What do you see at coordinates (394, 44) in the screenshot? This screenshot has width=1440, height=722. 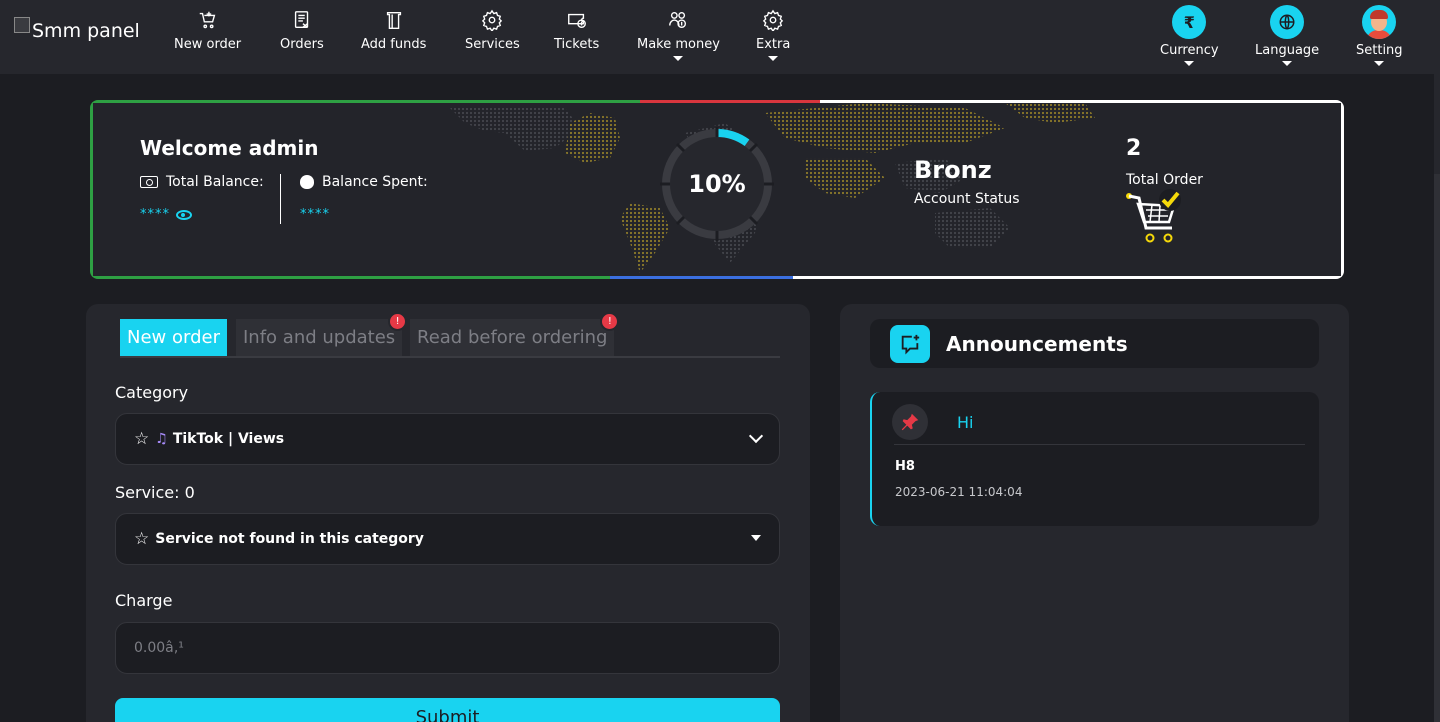 I see `nav-add-funds-label: Add funds` at bounding box center [394, 44].